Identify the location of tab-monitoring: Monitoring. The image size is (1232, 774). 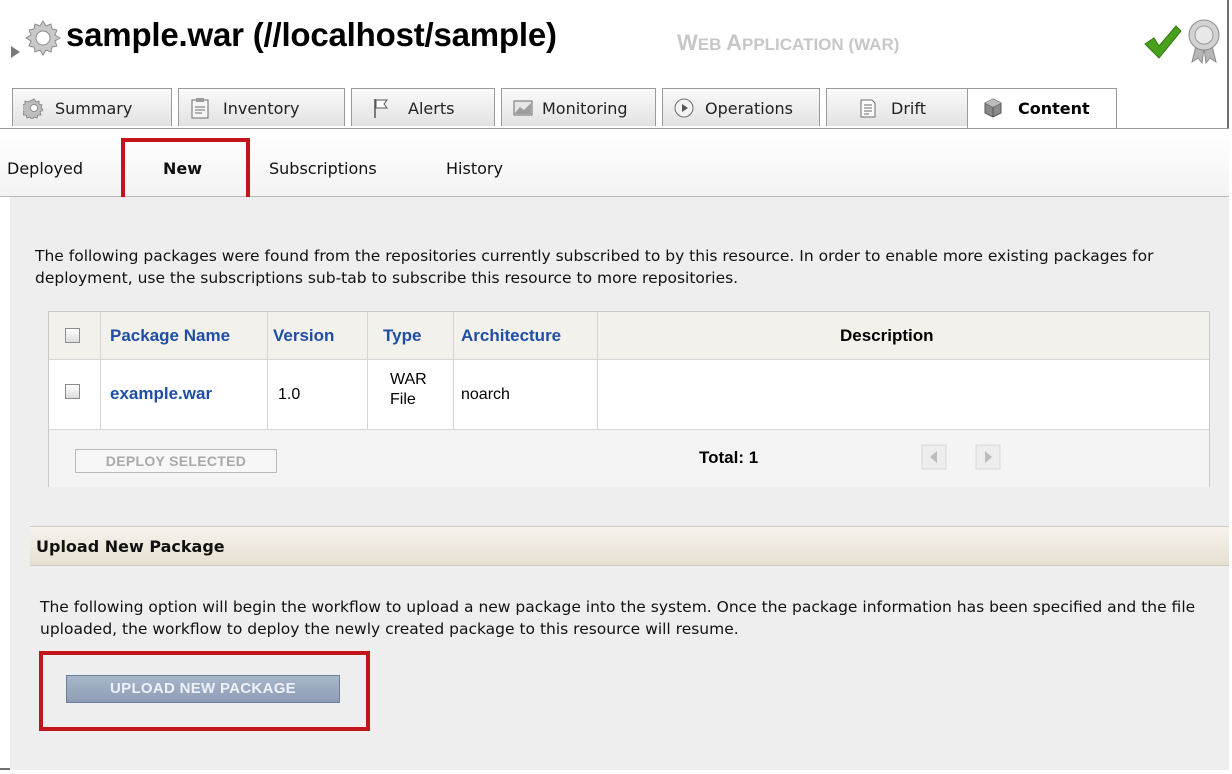
(578, 107).